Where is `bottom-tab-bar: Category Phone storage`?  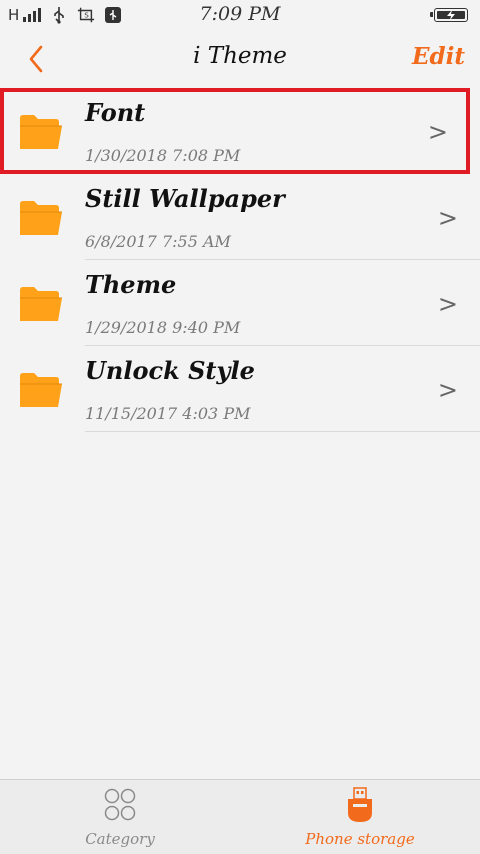 bottom-tab-bar: Category Phone storage is located at coordinates (240, 816).